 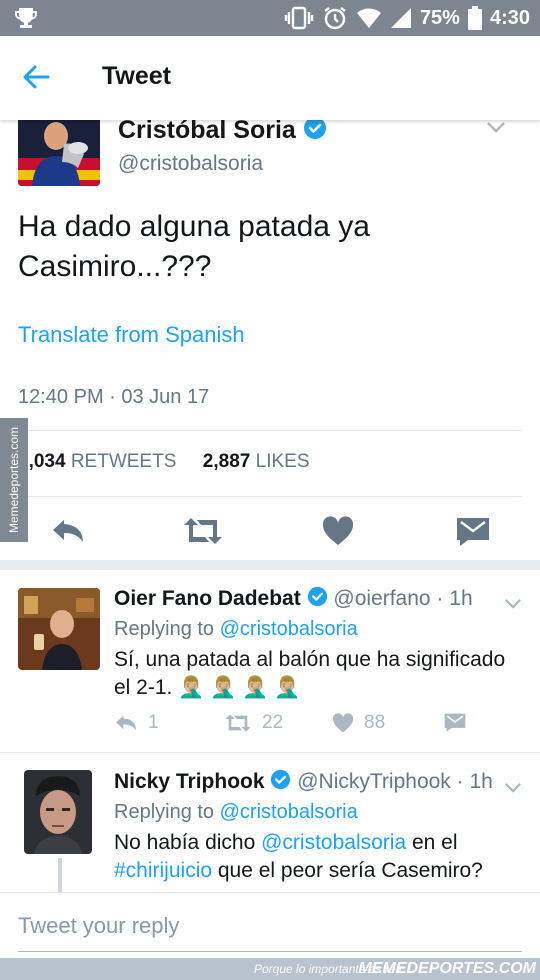 I want to click on like-button: 88, so click(x=358, y=723).